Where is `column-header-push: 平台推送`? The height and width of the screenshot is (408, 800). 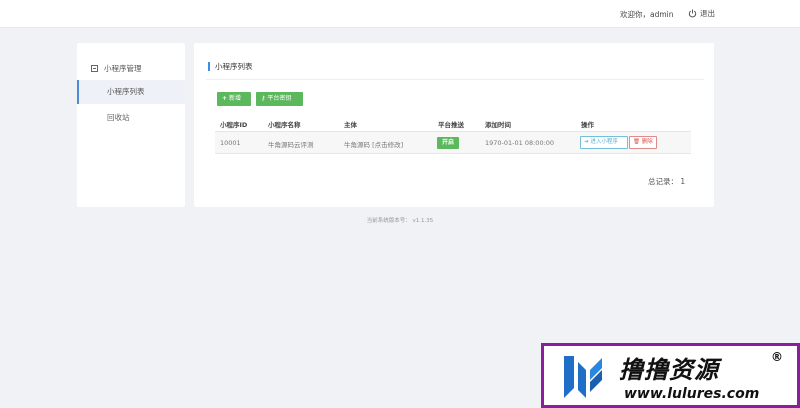 column-header-push: 平台推送 is located at coordinates (451, 125).